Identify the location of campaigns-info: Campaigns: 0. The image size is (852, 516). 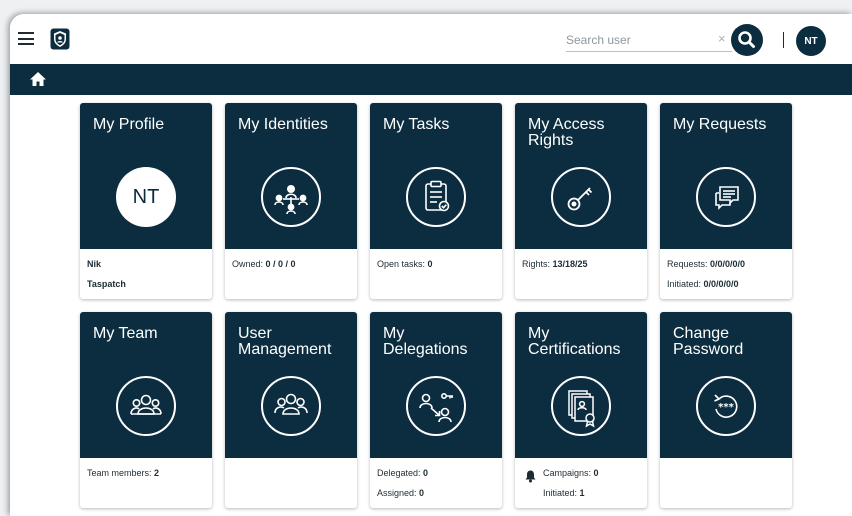
(571, 473).